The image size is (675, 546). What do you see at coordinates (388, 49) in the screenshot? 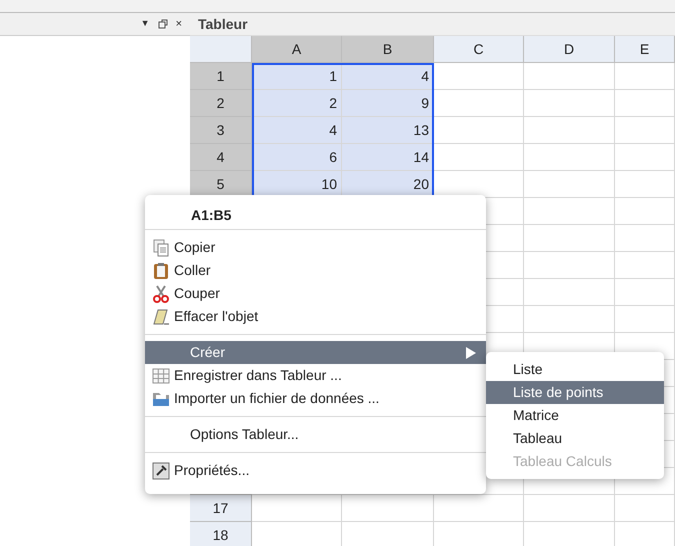
I see `column-header: B` at bounding box center [388, 49].